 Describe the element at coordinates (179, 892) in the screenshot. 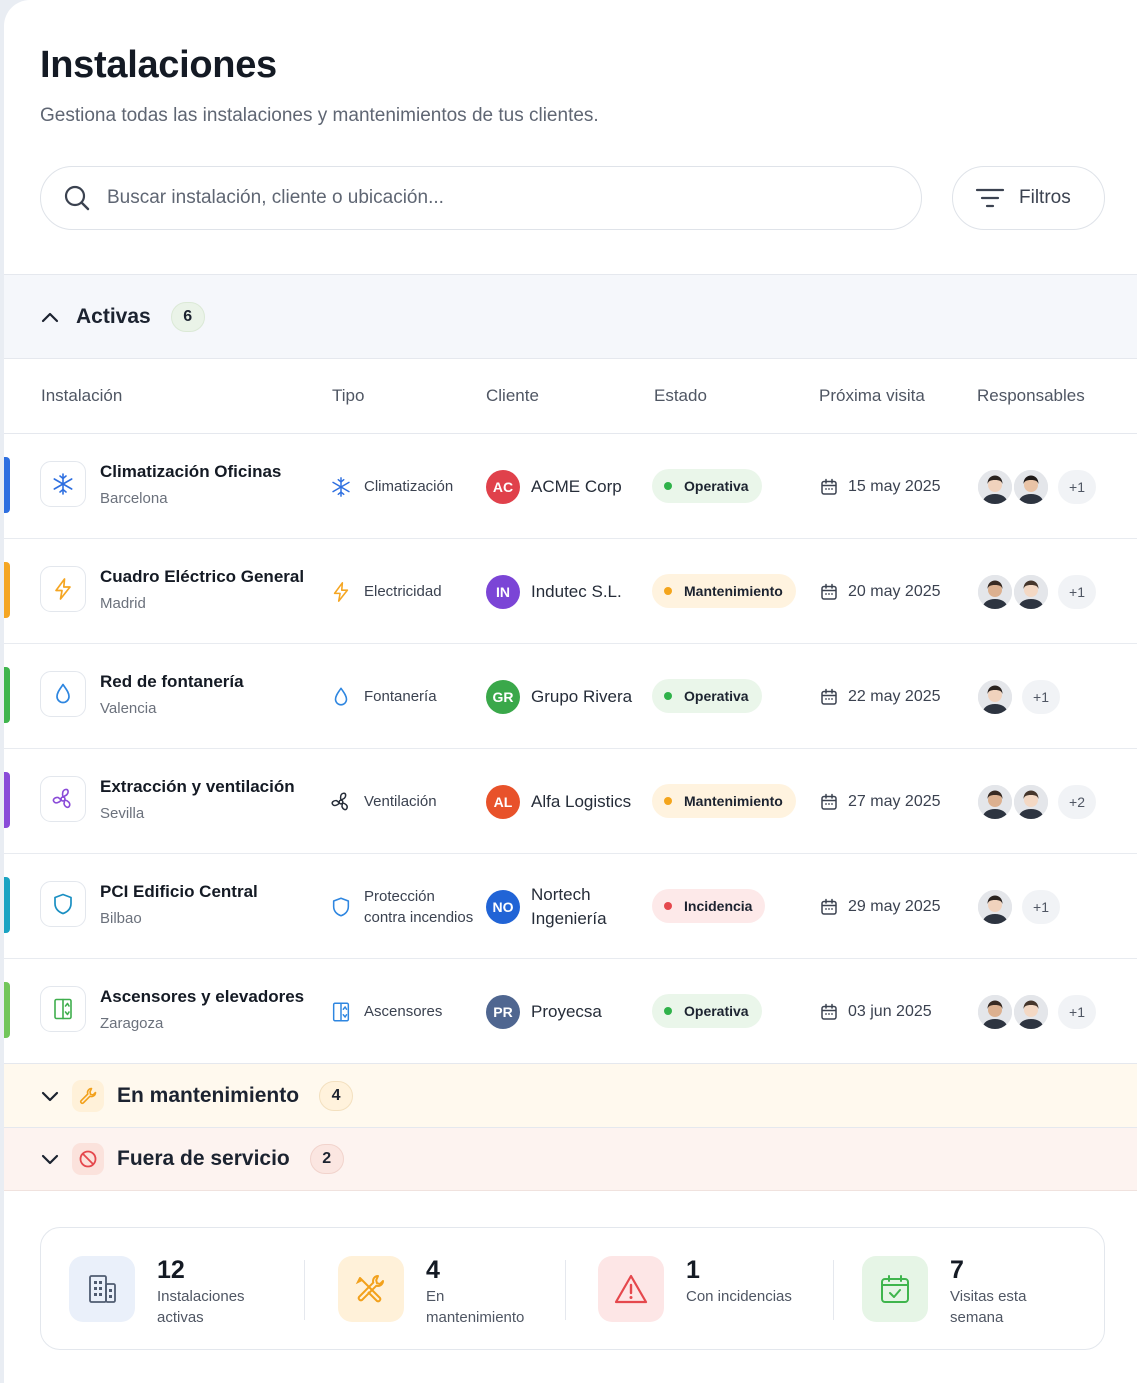

I see `installation-name: PCI Edificio Central` at that location.